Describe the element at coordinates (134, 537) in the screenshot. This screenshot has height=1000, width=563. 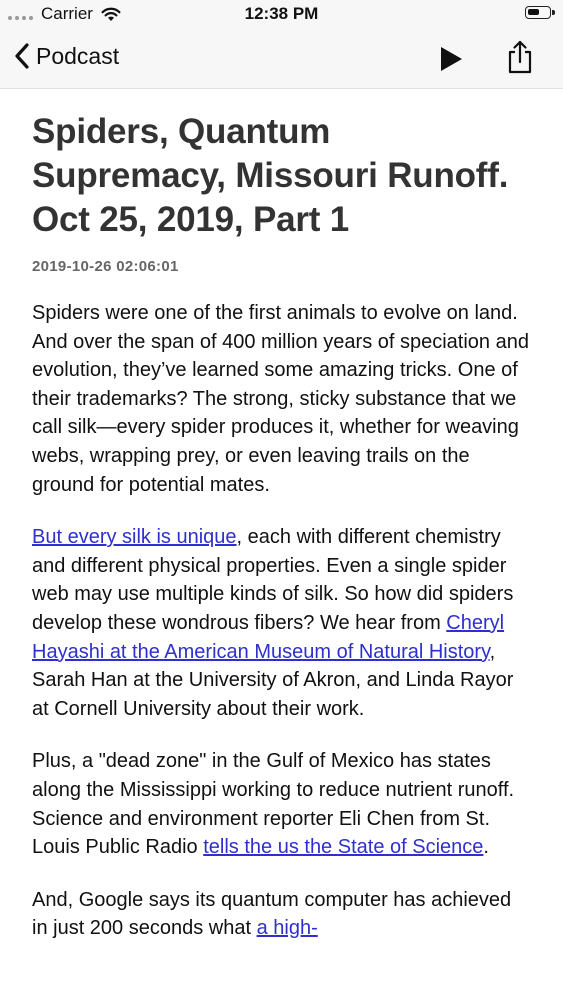
I see `silk-unique-link: But every silk is unique` at that location.